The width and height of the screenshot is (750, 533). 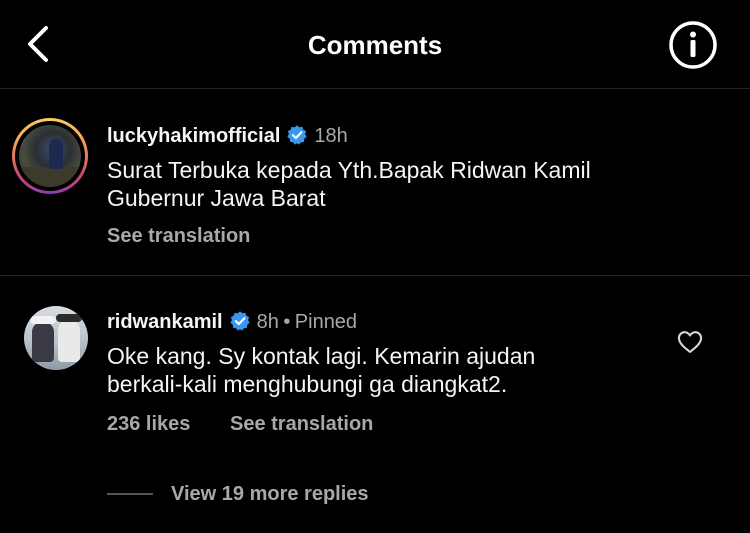 I want to click on timestamp: 18h, so click(x=331, y=136).